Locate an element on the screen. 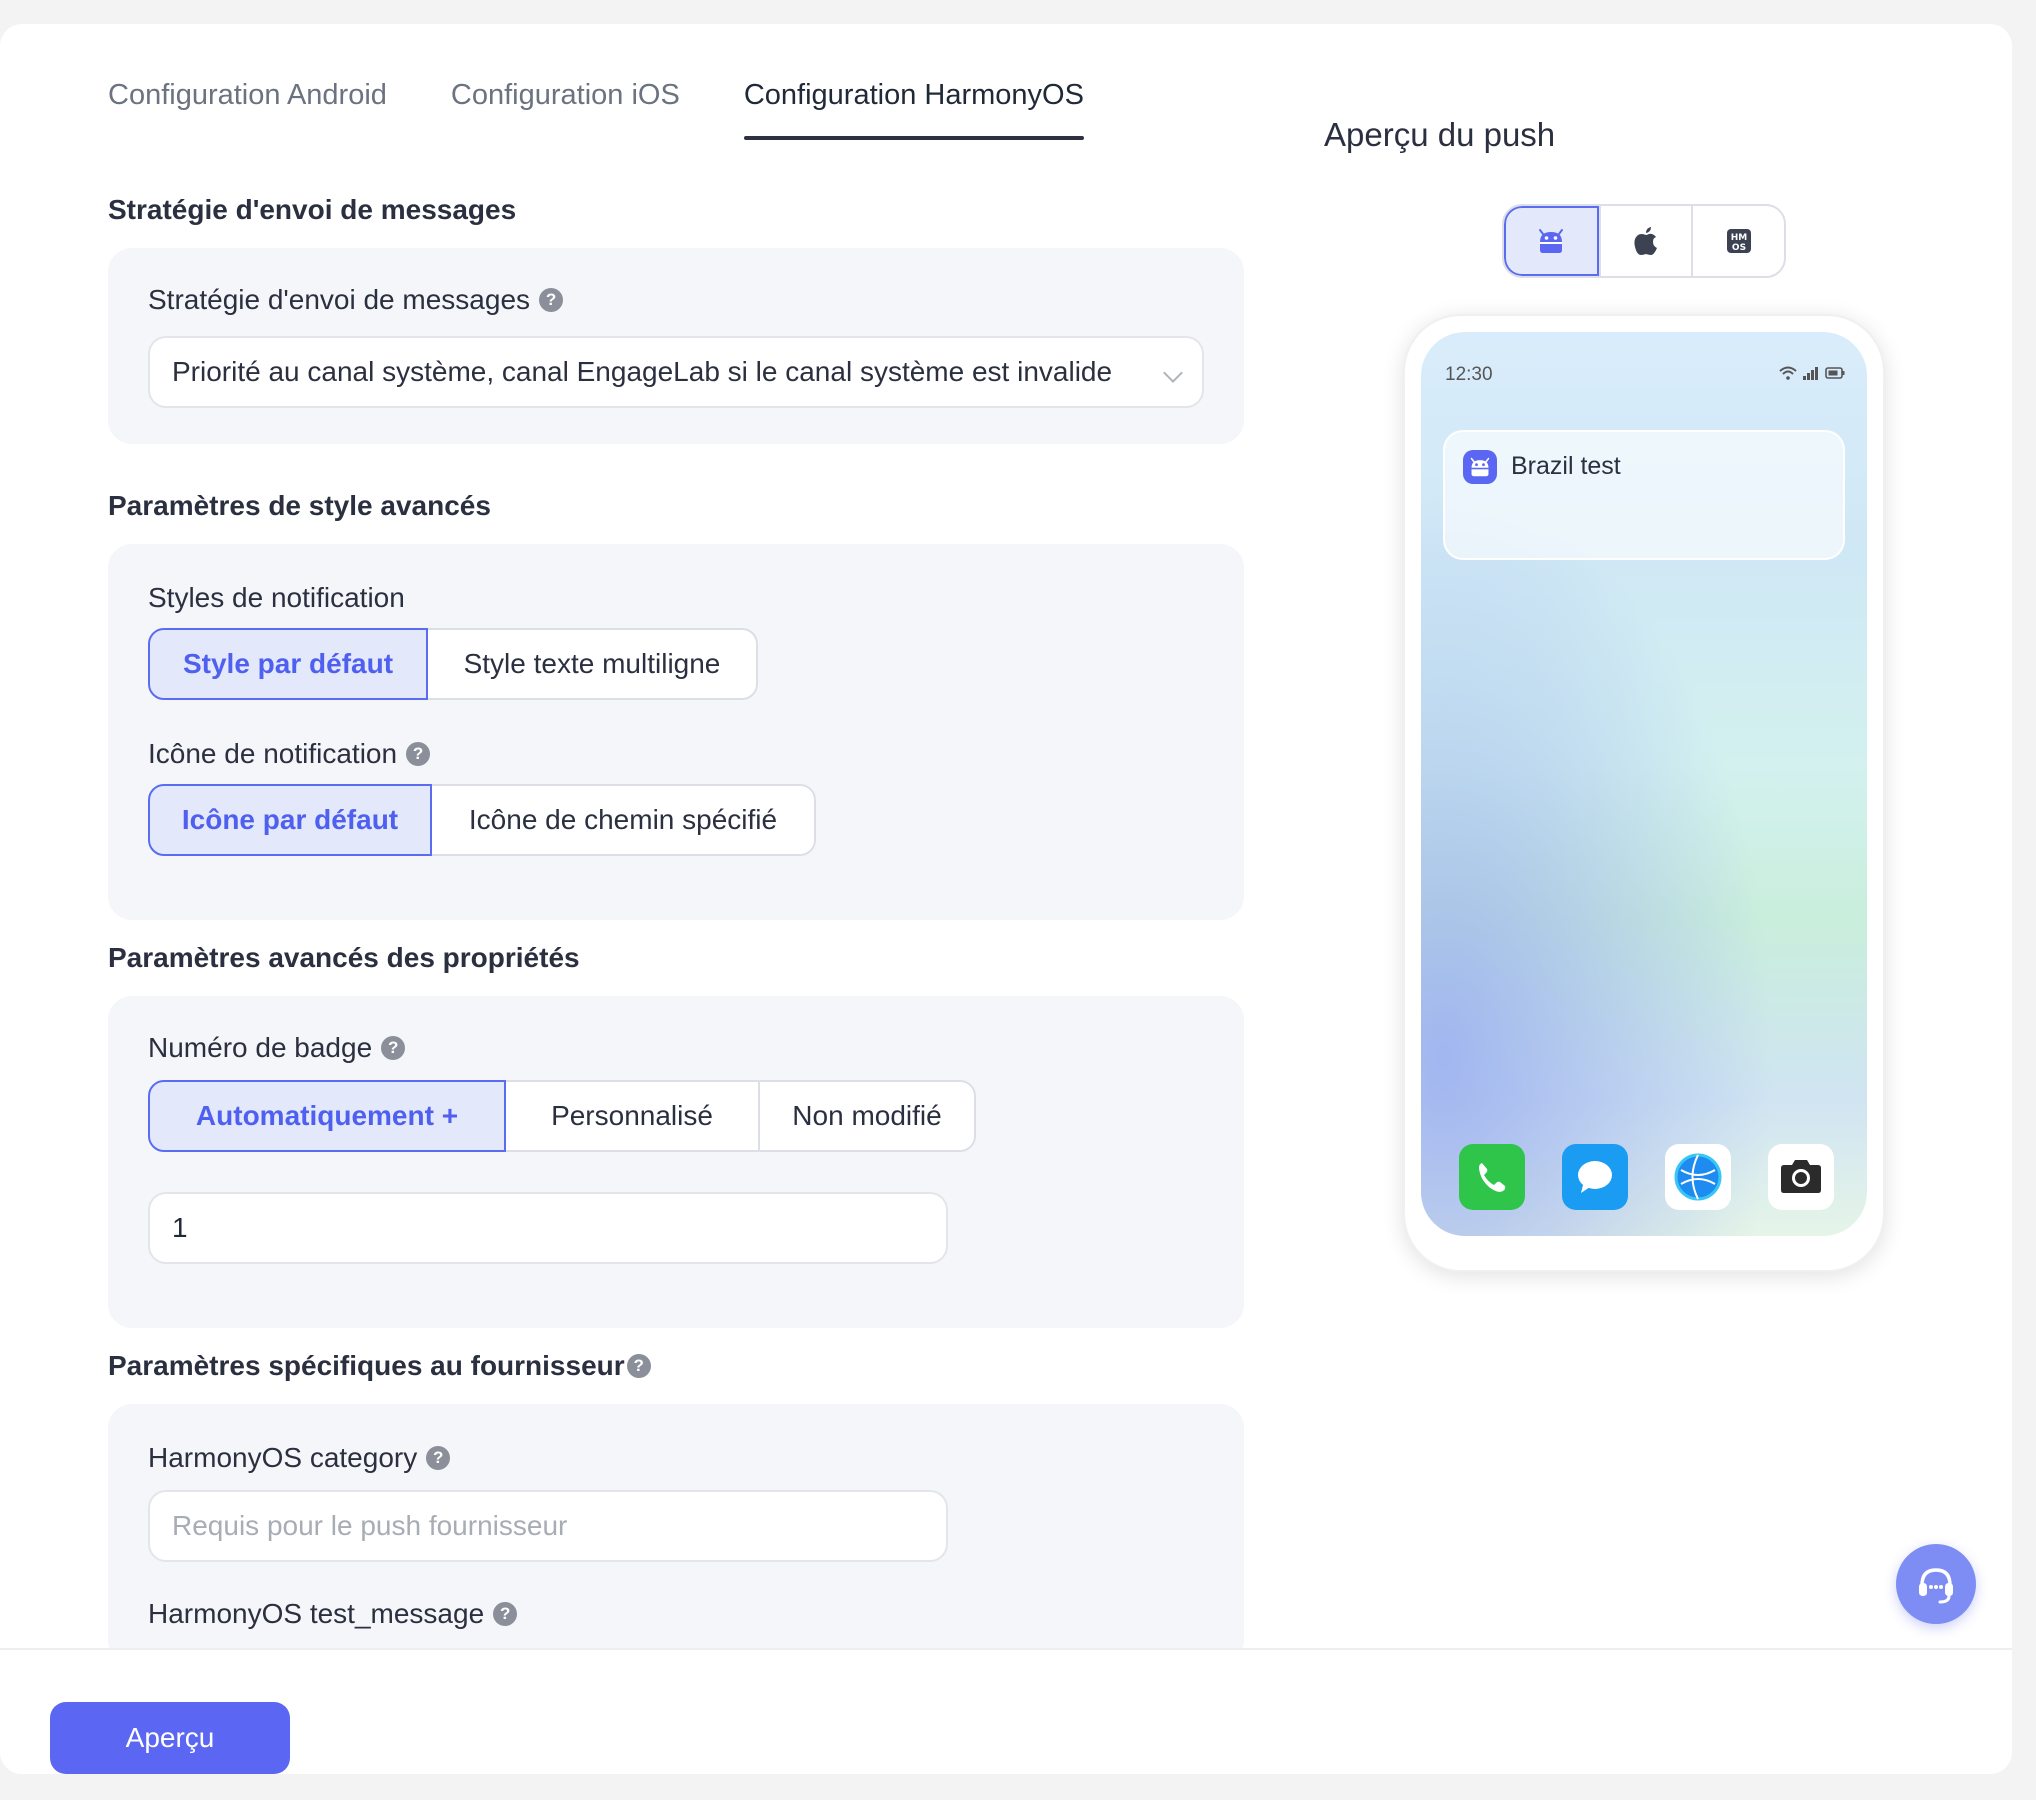  tab-harmonyos: Configuration HarmonyOS is located at coordinates (914, 107).